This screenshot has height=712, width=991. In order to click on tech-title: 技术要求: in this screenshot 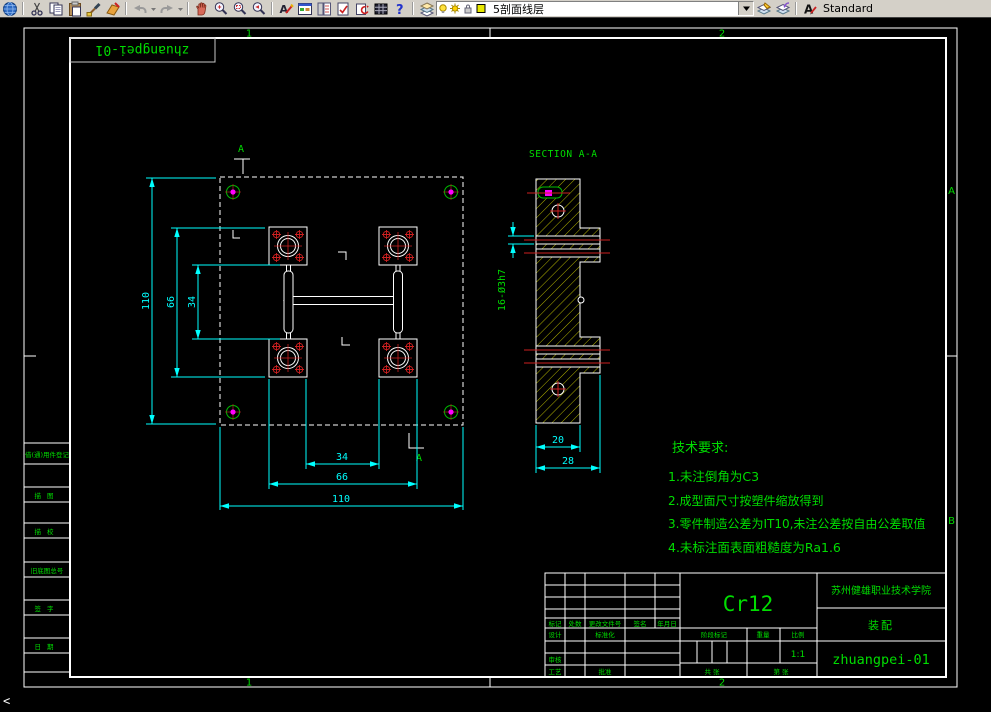, I will do `click(700, 448)`.